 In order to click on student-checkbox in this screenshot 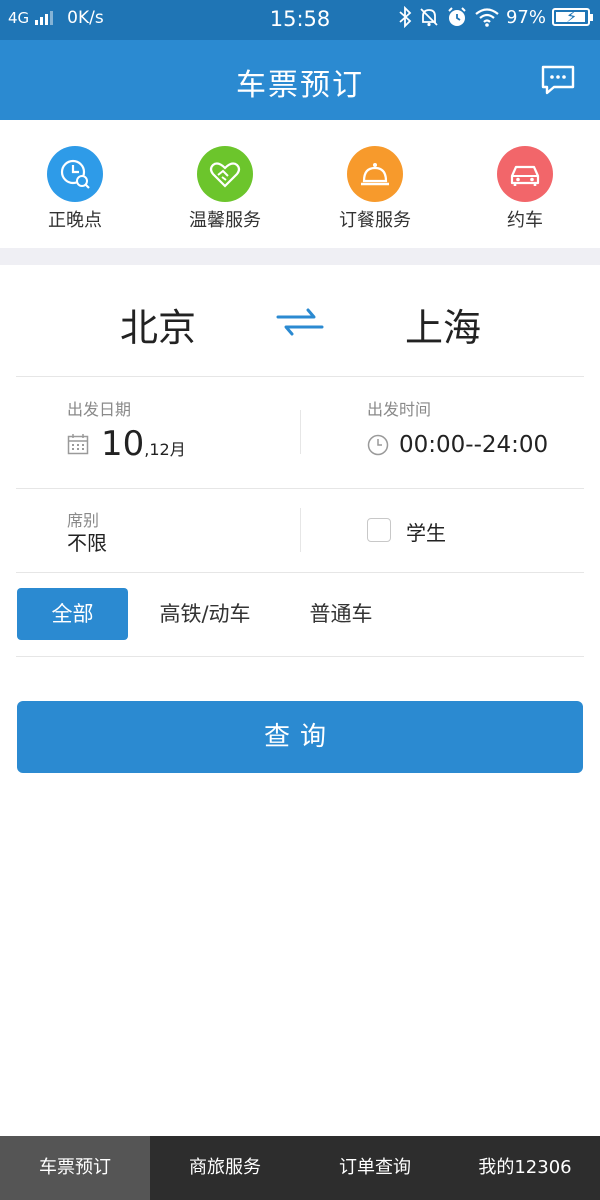, I will do `click(379, 530)`.